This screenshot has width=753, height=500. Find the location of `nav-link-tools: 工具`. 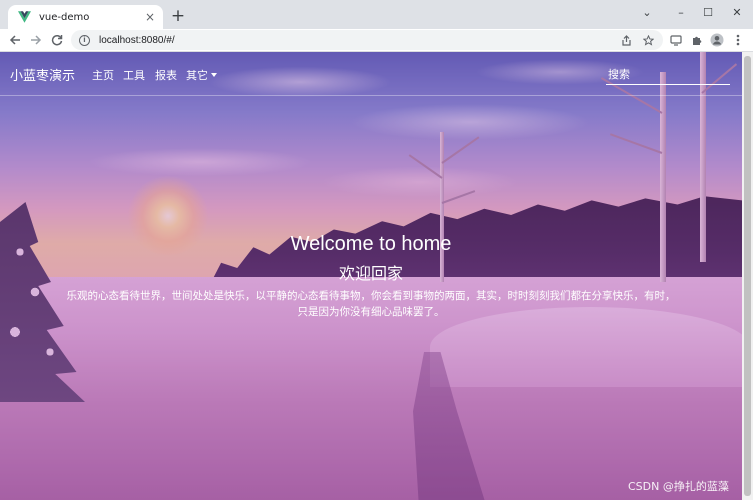

nav-link-tools: 工具 is located at coordinates (134, 75).